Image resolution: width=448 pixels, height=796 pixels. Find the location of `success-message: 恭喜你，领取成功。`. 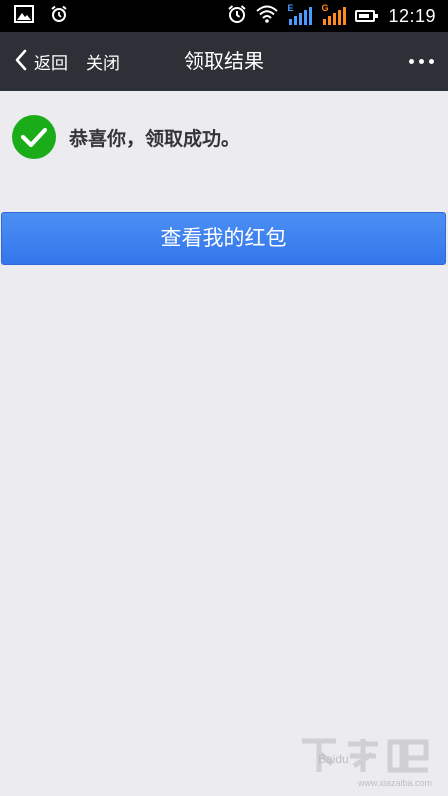

success-message: 恭喜你，领取成功。 is located at coordinates (155, 138).